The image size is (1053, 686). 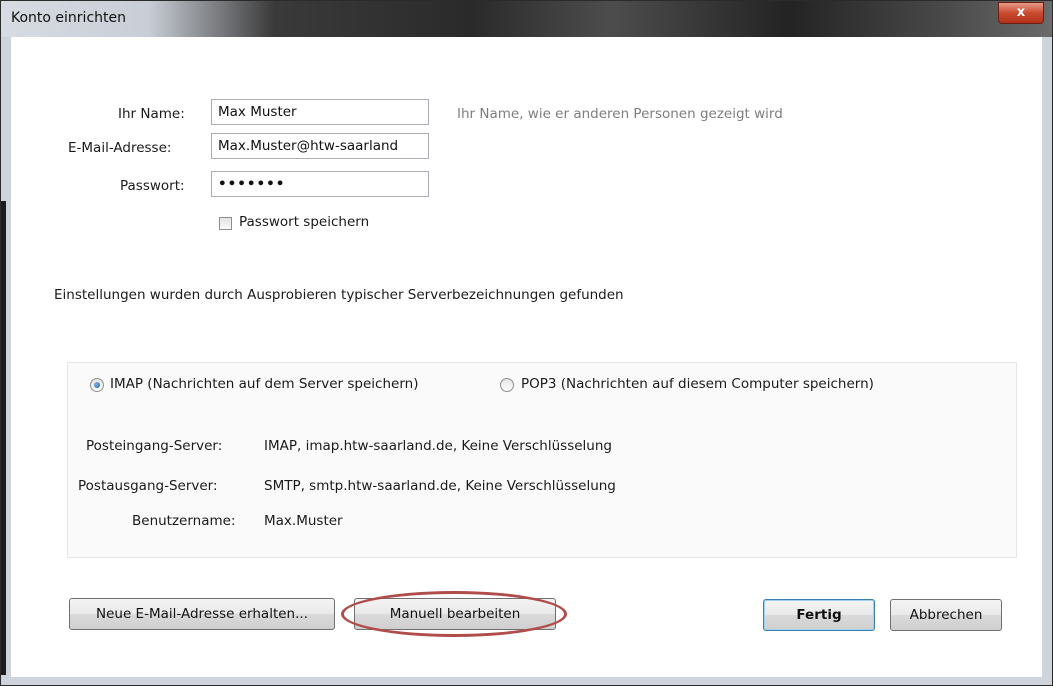 I want to click on email-label: E-Mail-Adresse:, so click(x=120, y=148).